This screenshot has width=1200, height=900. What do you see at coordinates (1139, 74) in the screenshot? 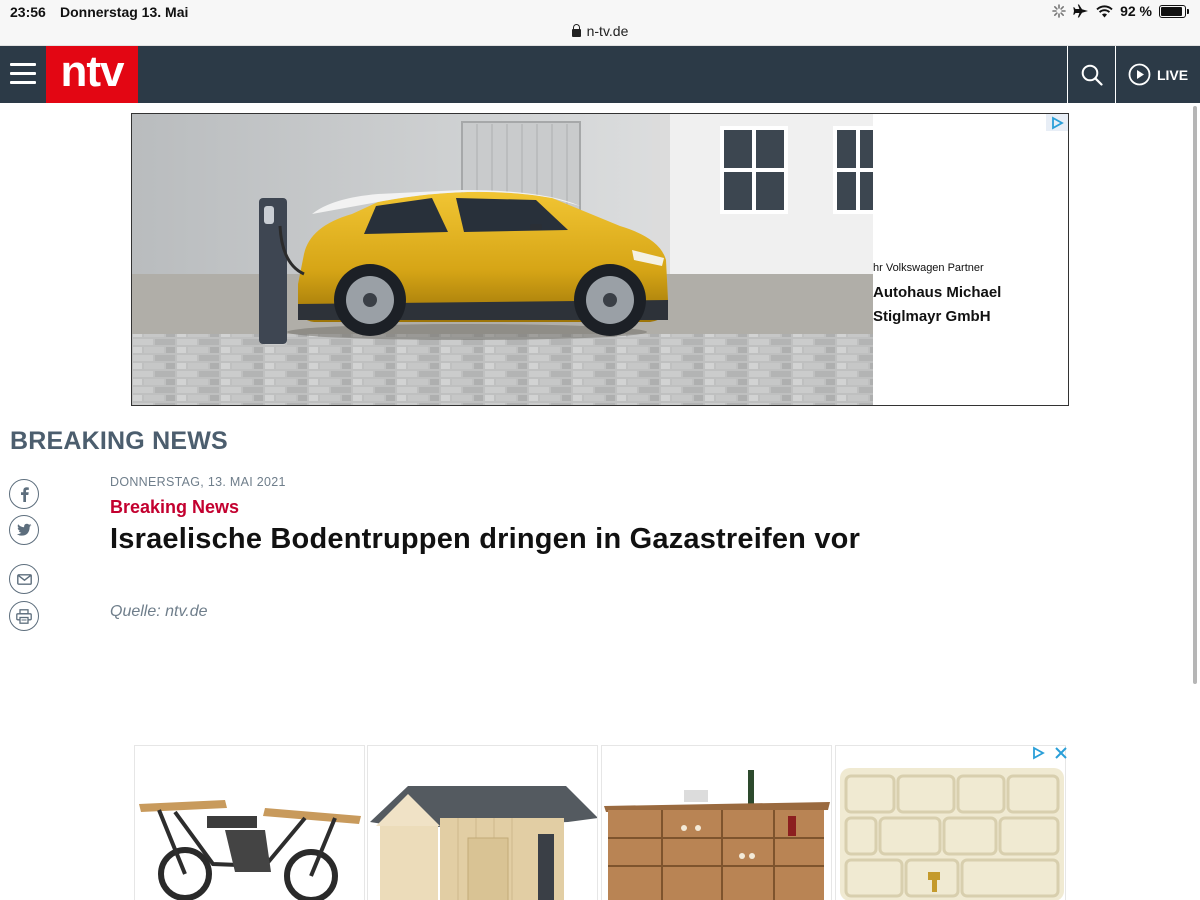
I see `play-icon` at bounding box center [1139, 74].